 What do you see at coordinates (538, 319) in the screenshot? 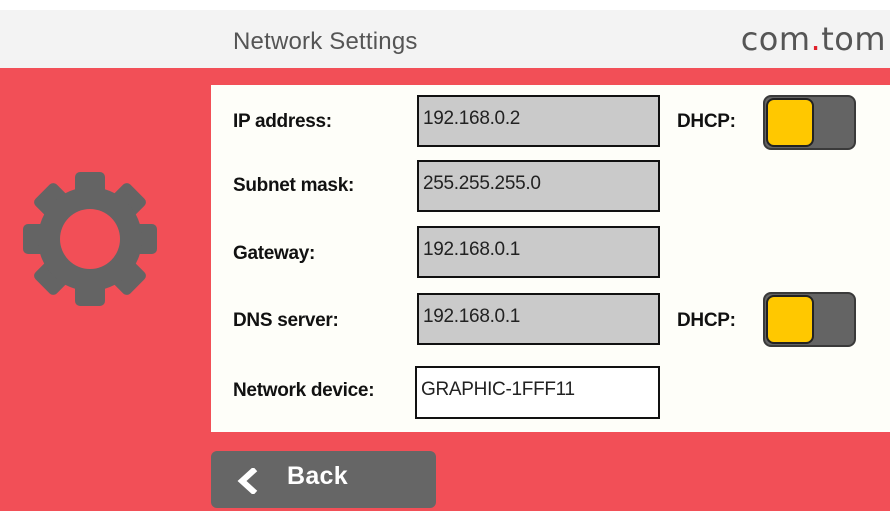
I see `dns-server-field: 192.168.0.1` at bounding box center [538, 319].